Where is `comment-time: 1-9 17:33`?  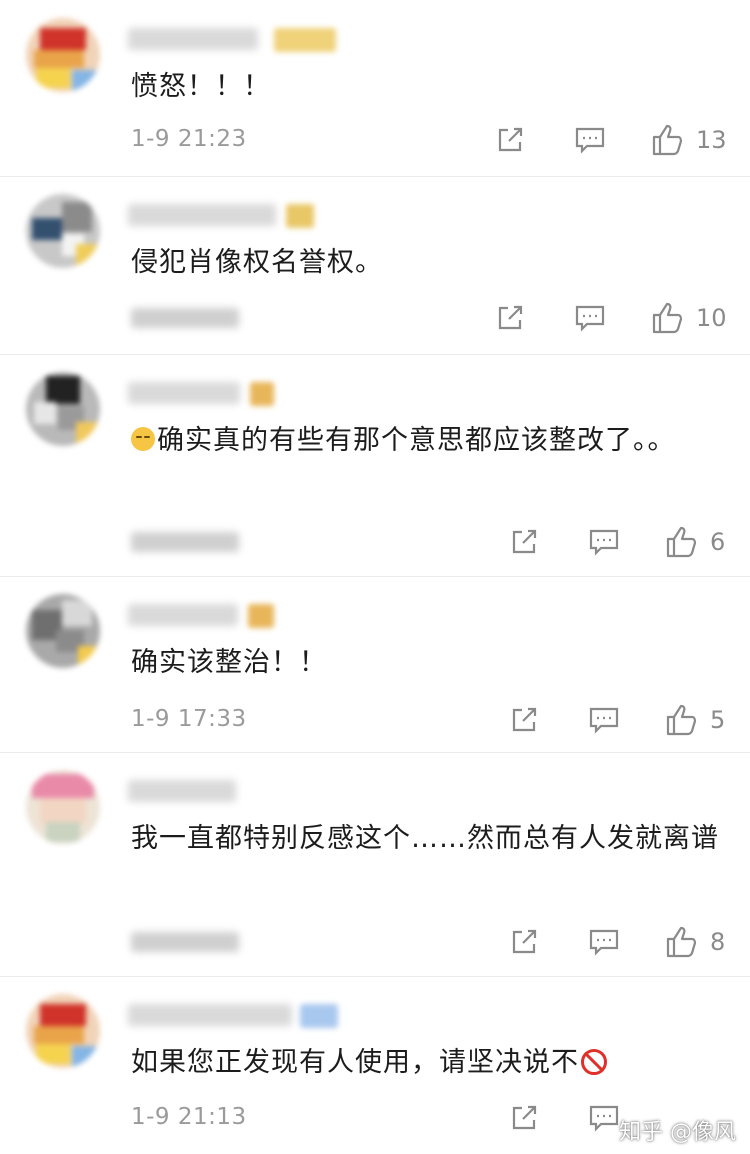 comment-time: 1-9 17:33 is located at coordinates (189, 719).